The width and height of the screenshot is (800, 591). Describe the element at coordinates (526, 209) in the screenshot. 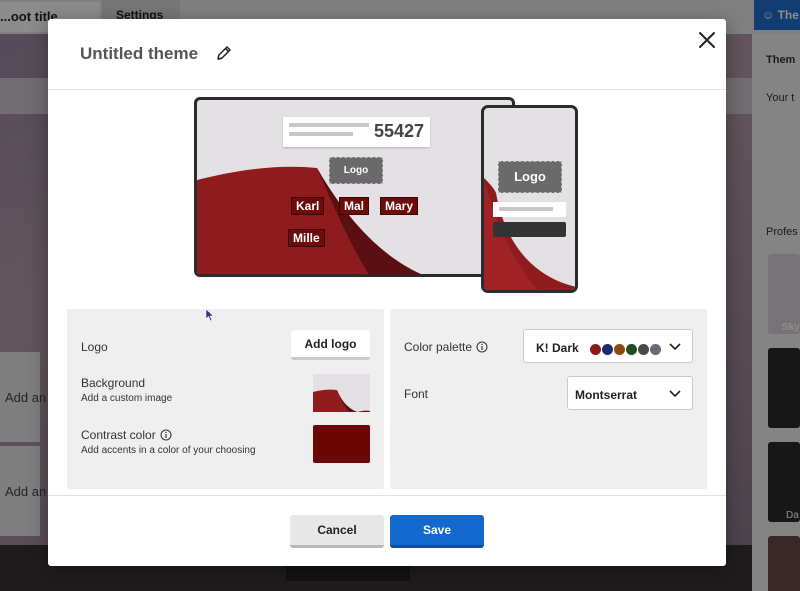

I see `input-placeholder-line` at that location.